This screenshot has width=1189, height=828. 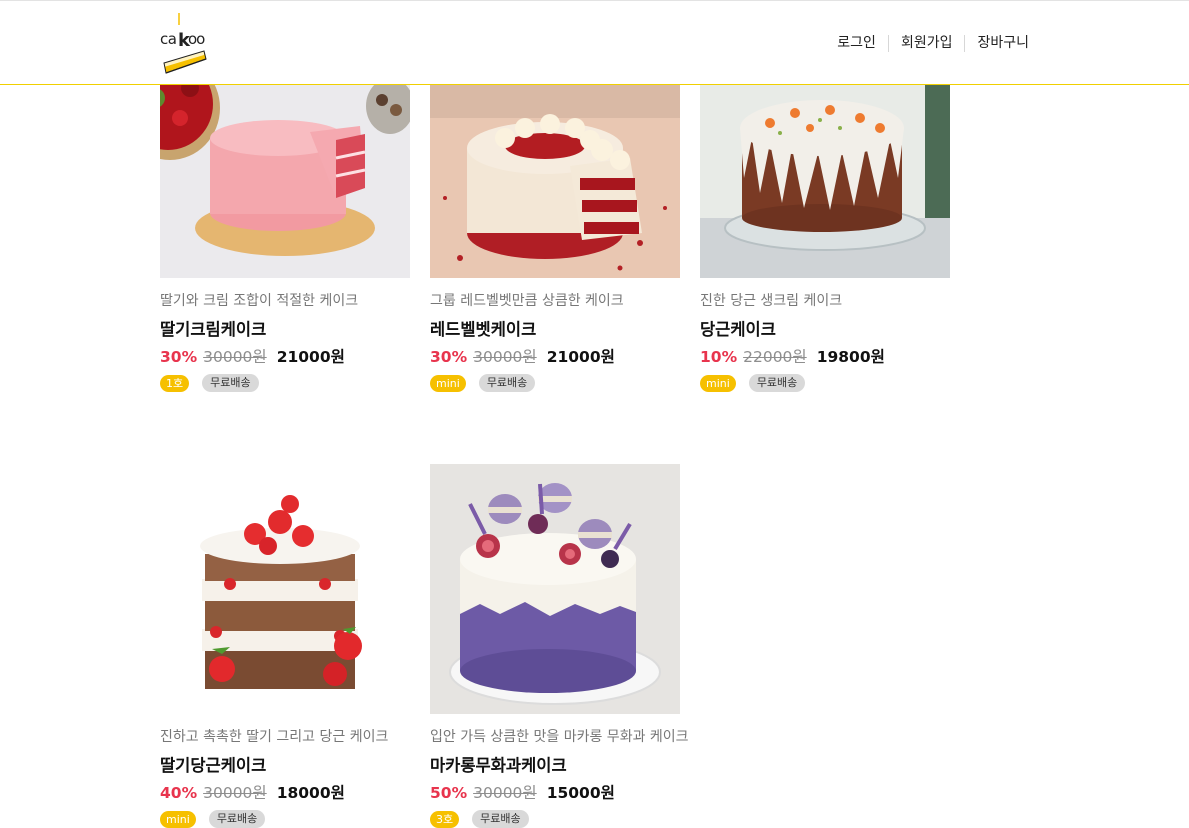 I want to click on product-name: 당근케이크, so click(x=825, y=330).